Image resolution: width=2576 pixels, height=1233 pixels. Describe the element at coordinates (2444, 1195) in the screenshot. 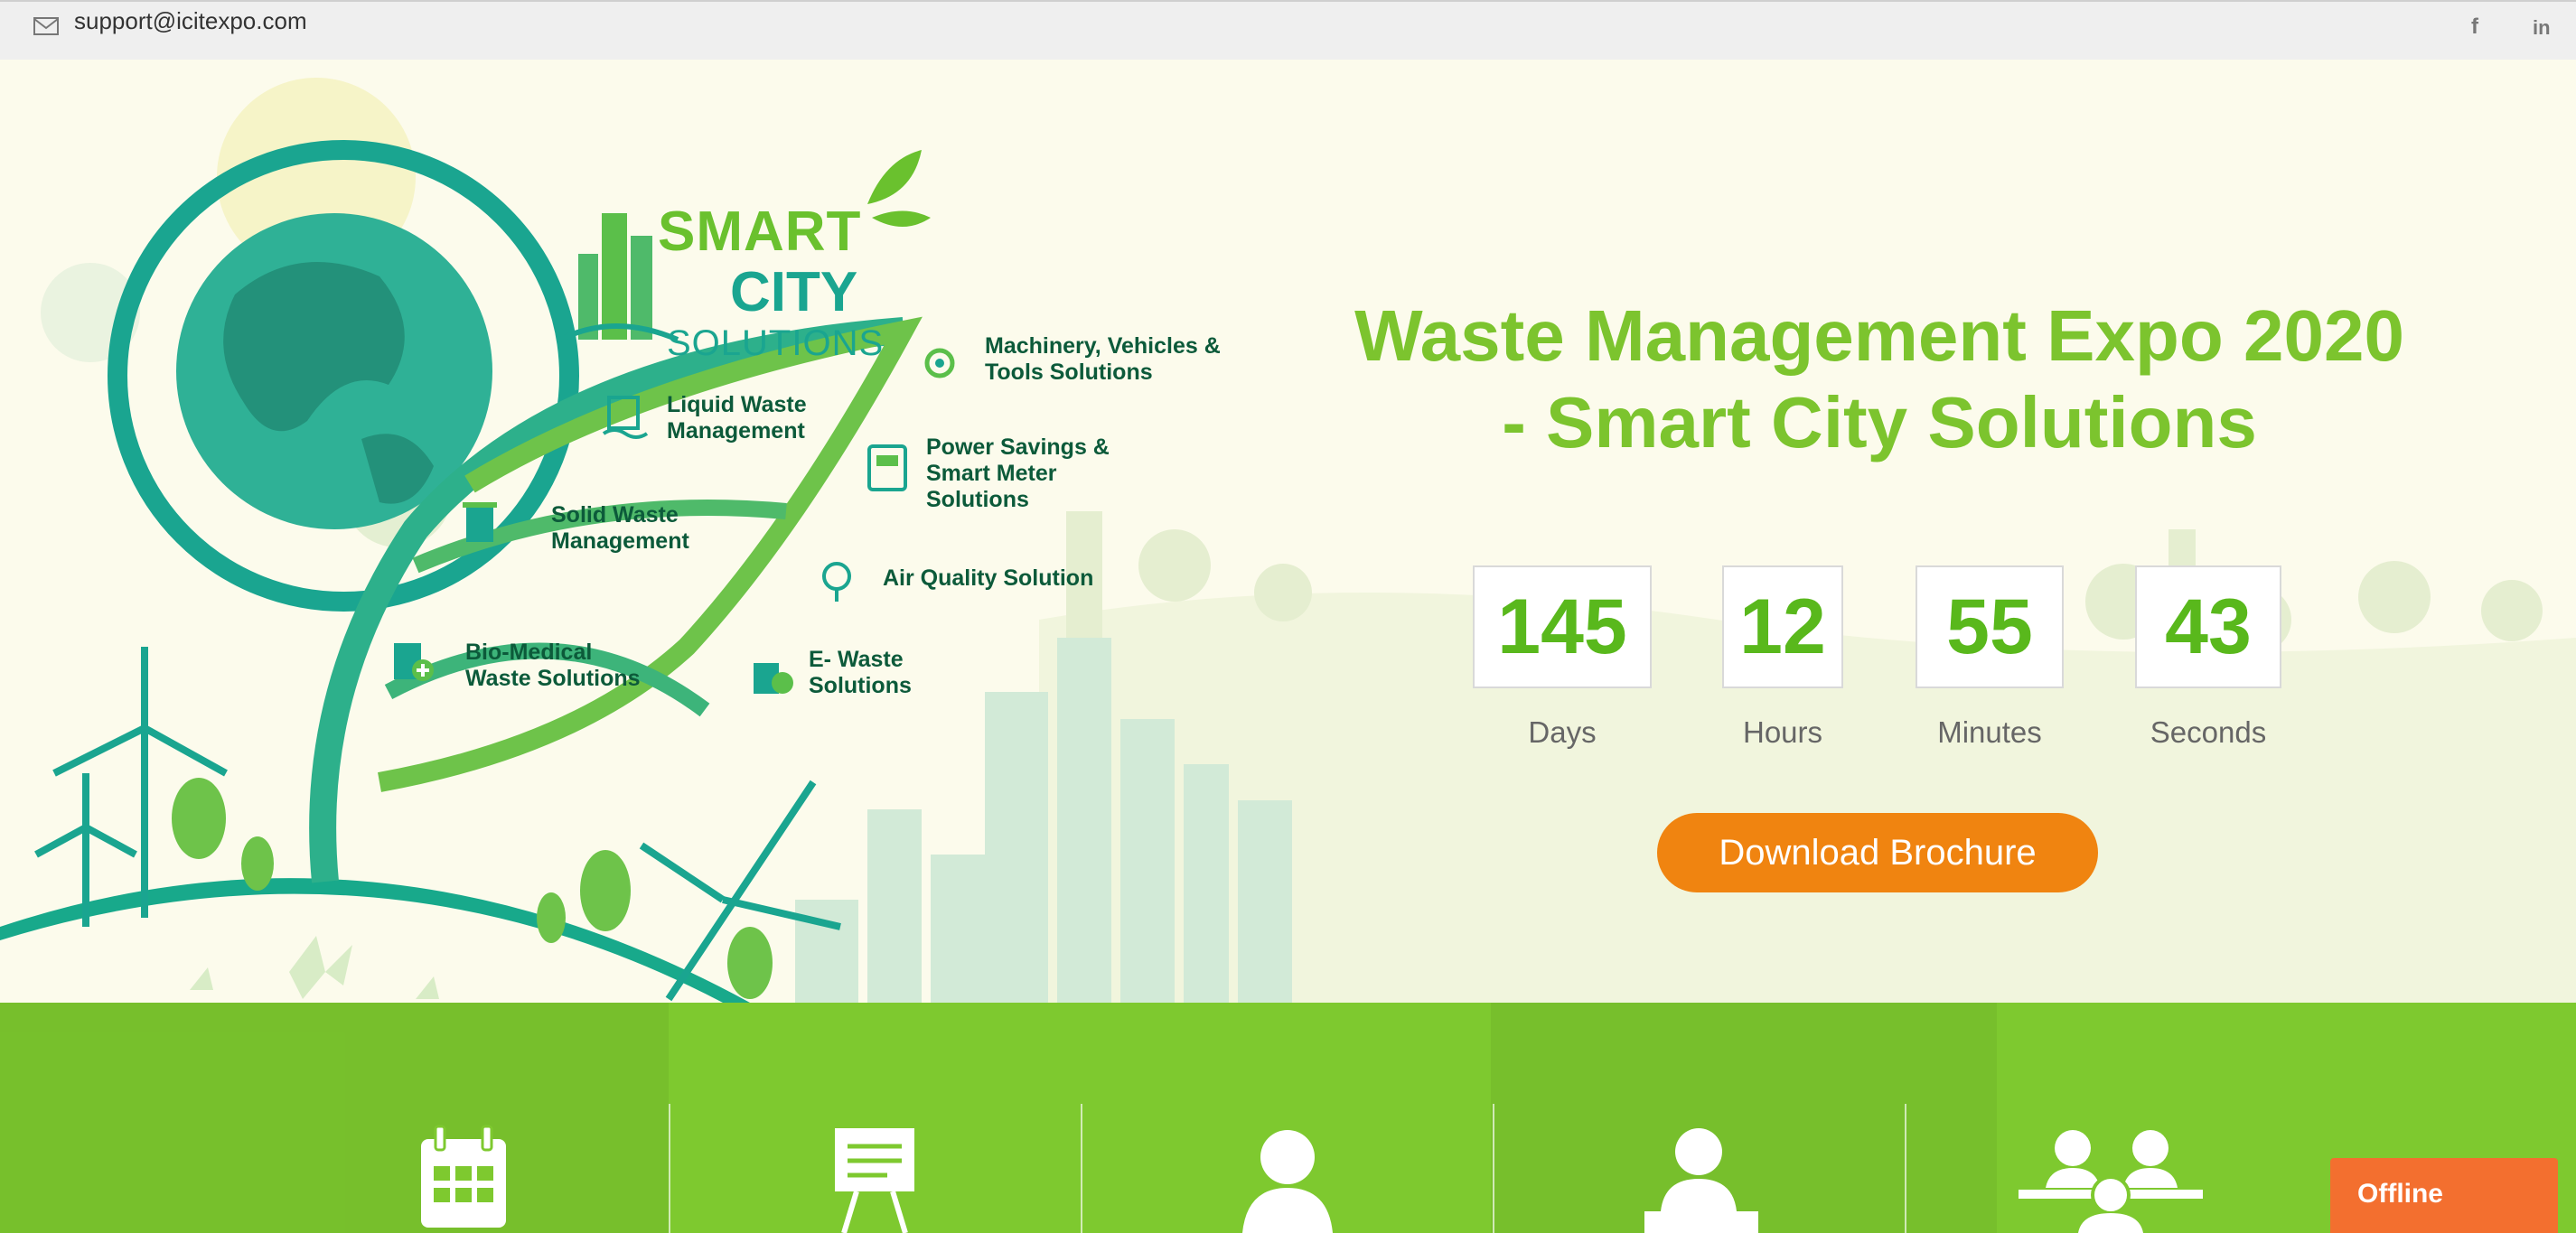

I see `chat-offline-widget: Offline` at that location.